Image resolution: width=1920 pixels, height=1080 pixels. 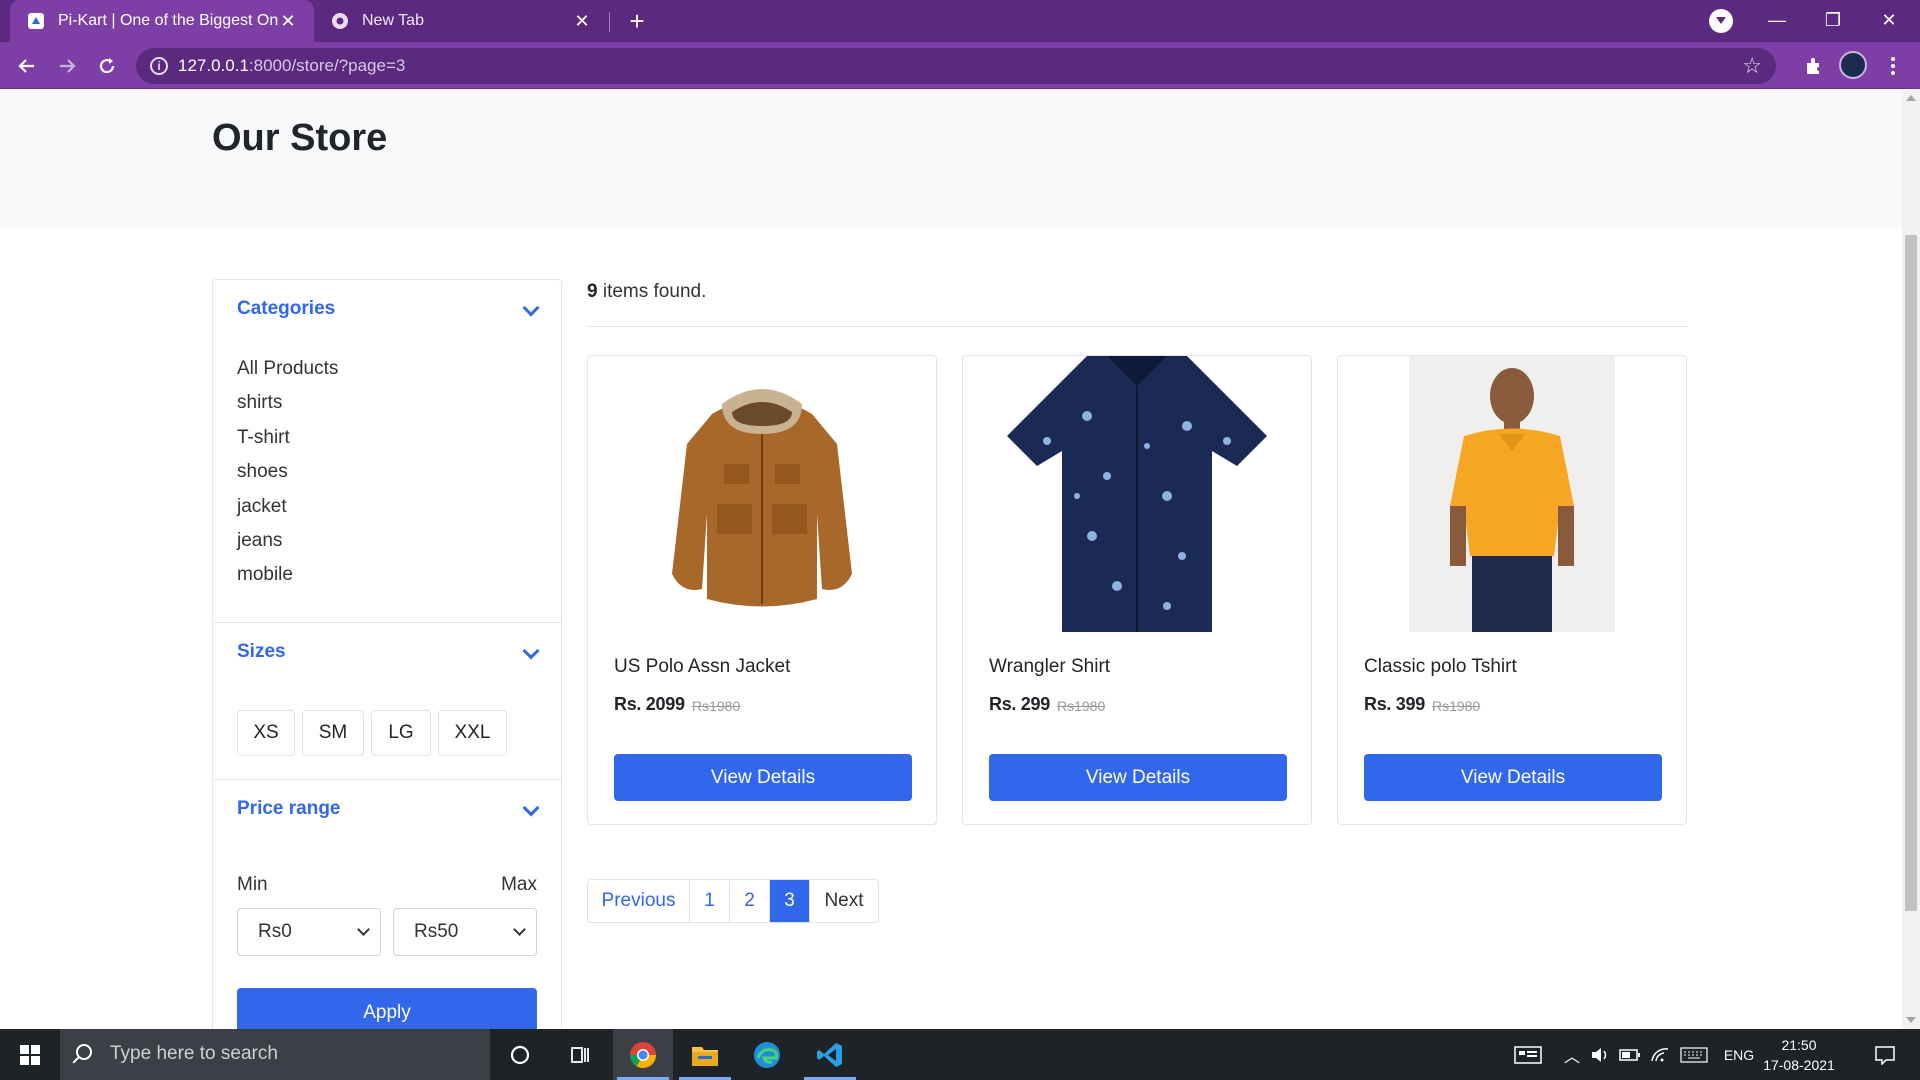 I want to click on pagination-page-2: 2, so click(x=750, y=901).